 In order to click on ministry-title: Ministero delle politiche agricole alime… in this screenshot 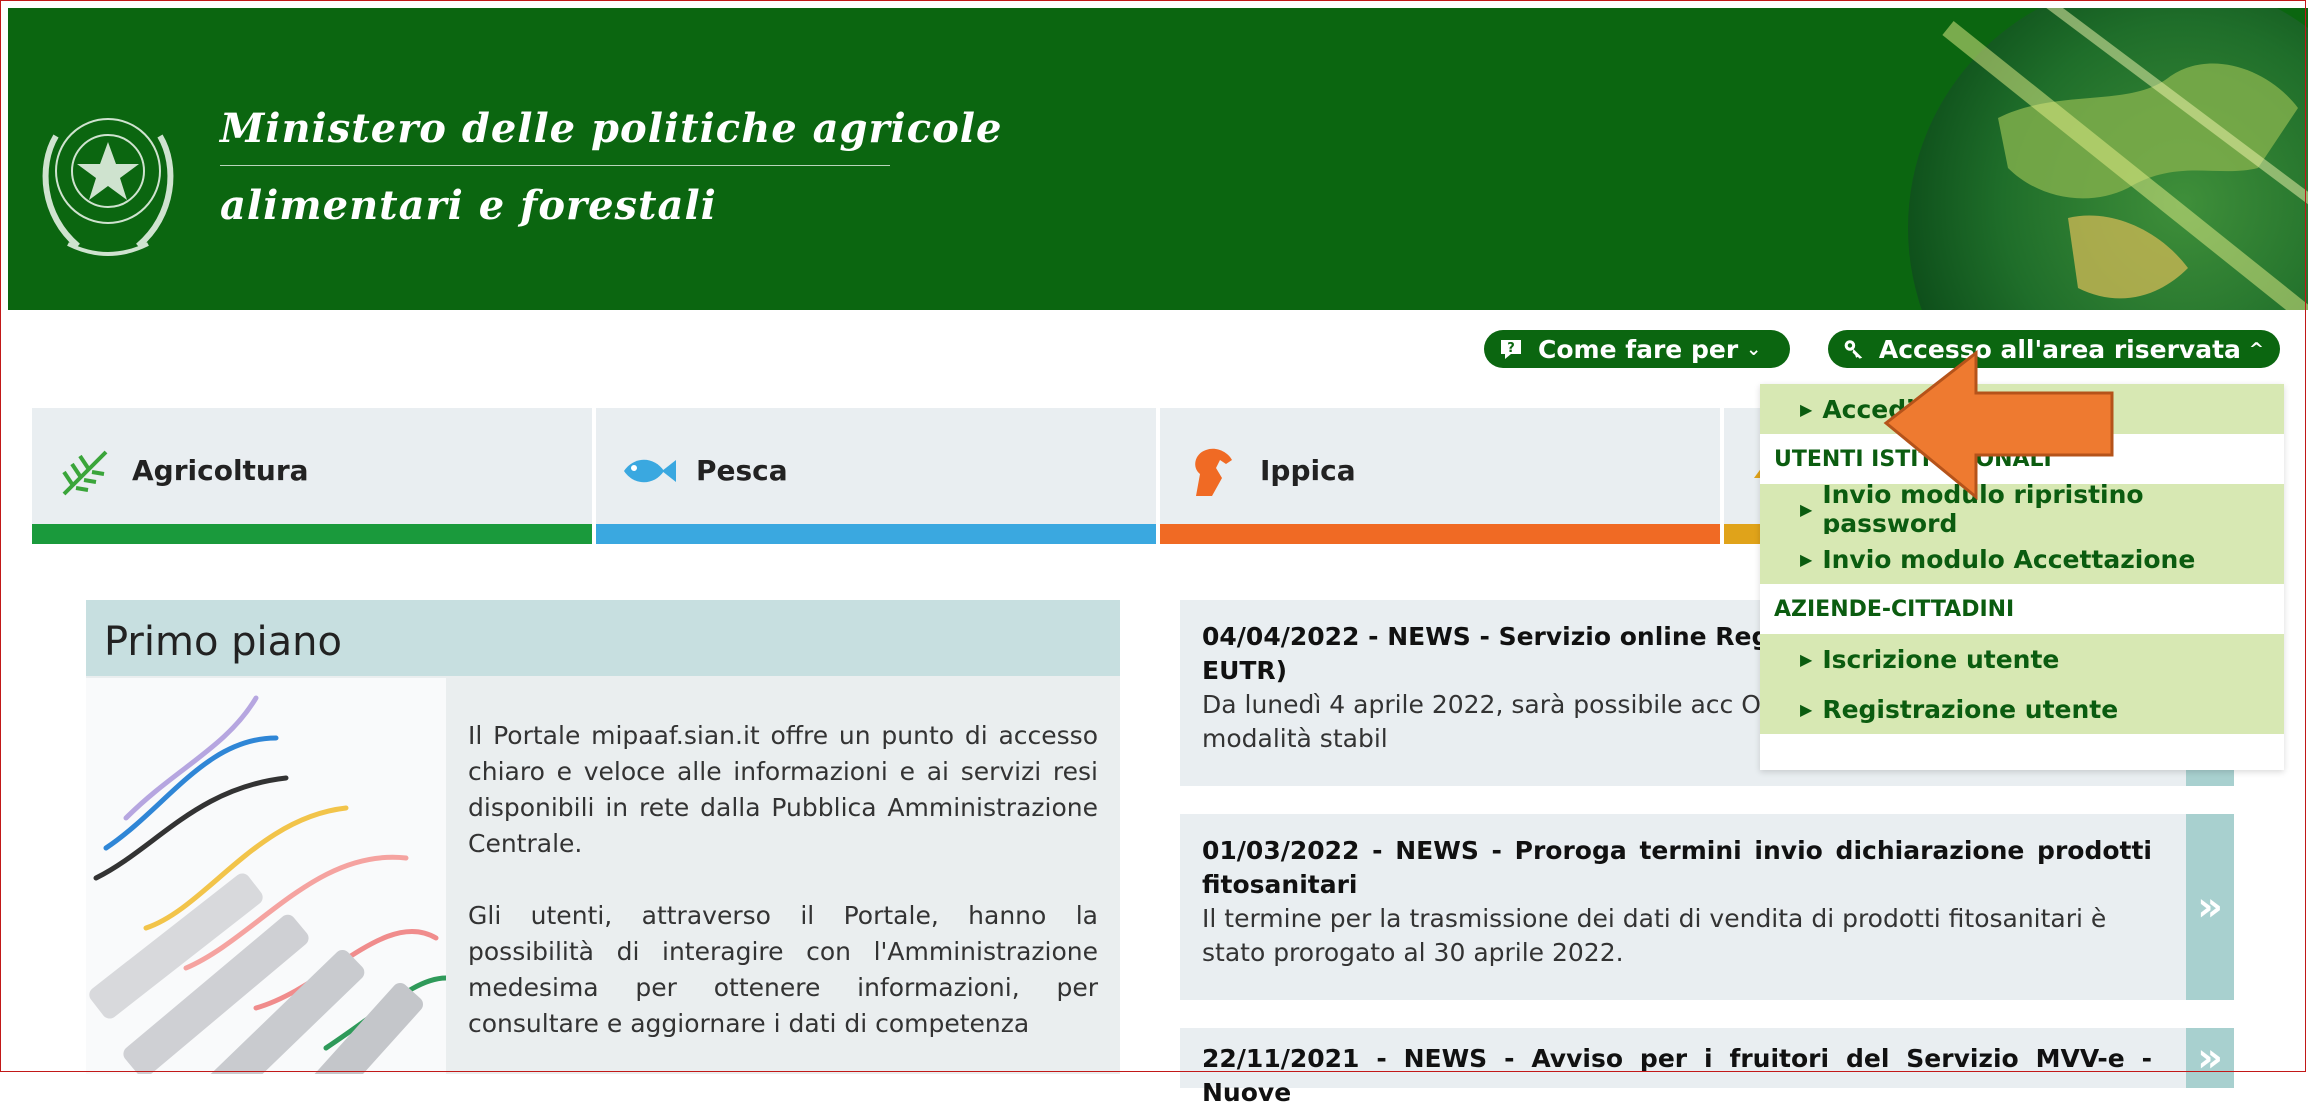, I will do `click(611, 167)`.